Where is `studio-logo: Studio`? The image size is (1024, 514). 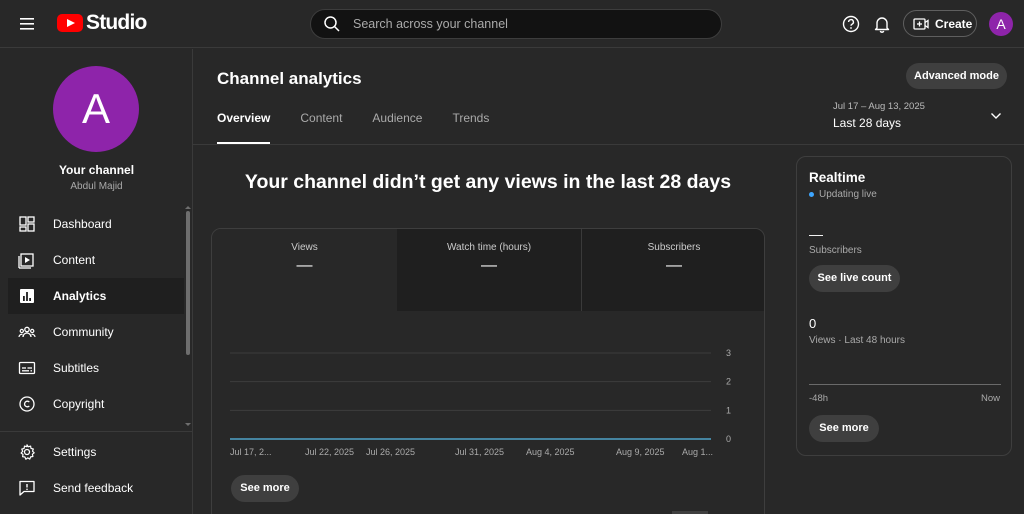
studio-logo: Studio is located at coordinates (102, 23).